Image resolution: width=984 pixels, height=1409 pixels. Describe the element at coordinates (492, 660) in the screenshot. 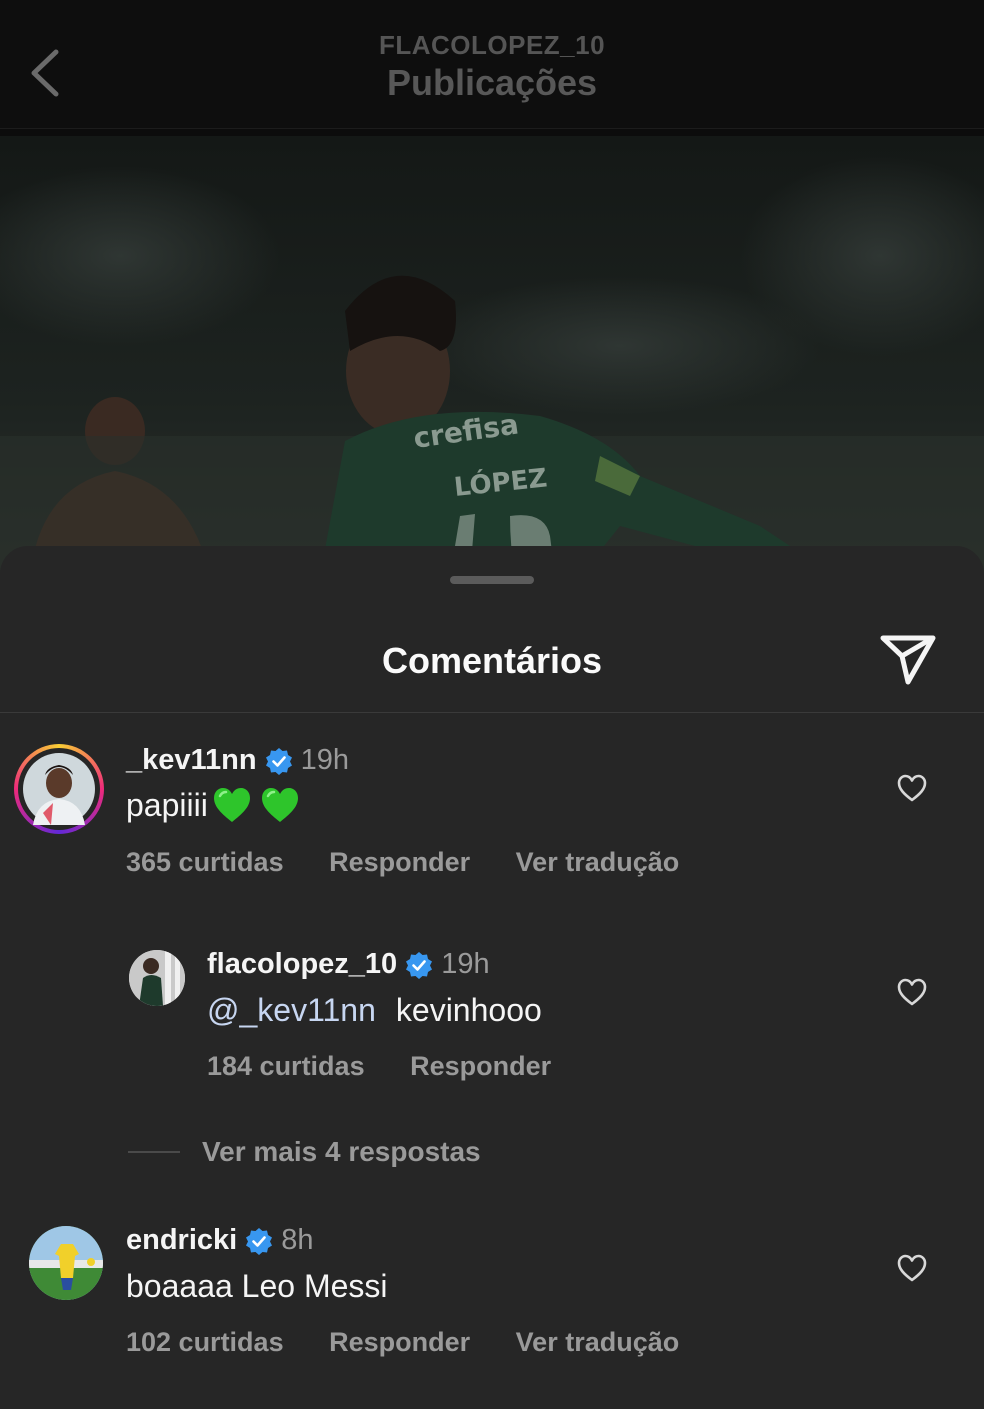

I see `comments-title: Comentários` at that location.